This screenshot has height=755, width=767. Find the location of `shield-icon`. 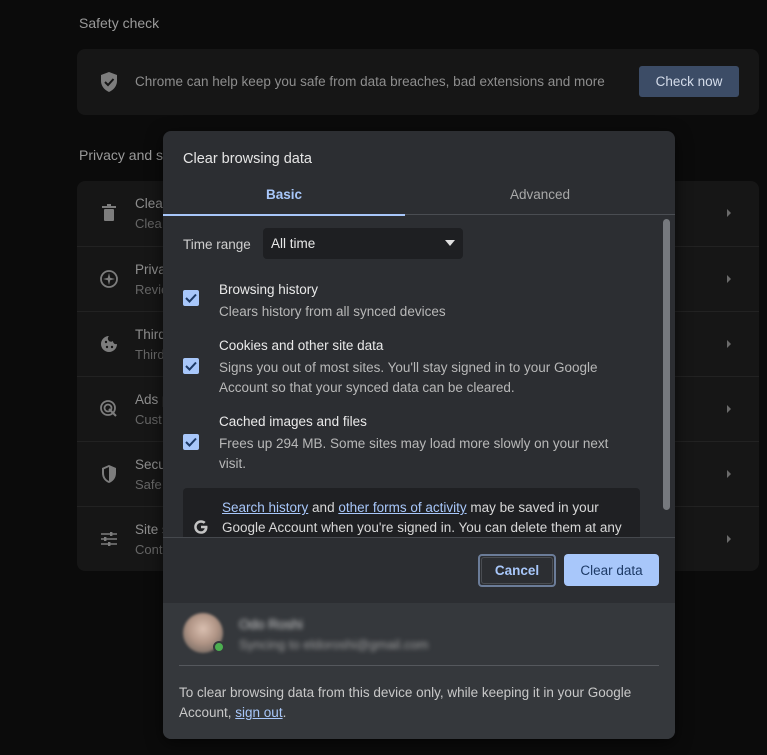

shield-icon is located at coordinates (109, 474).